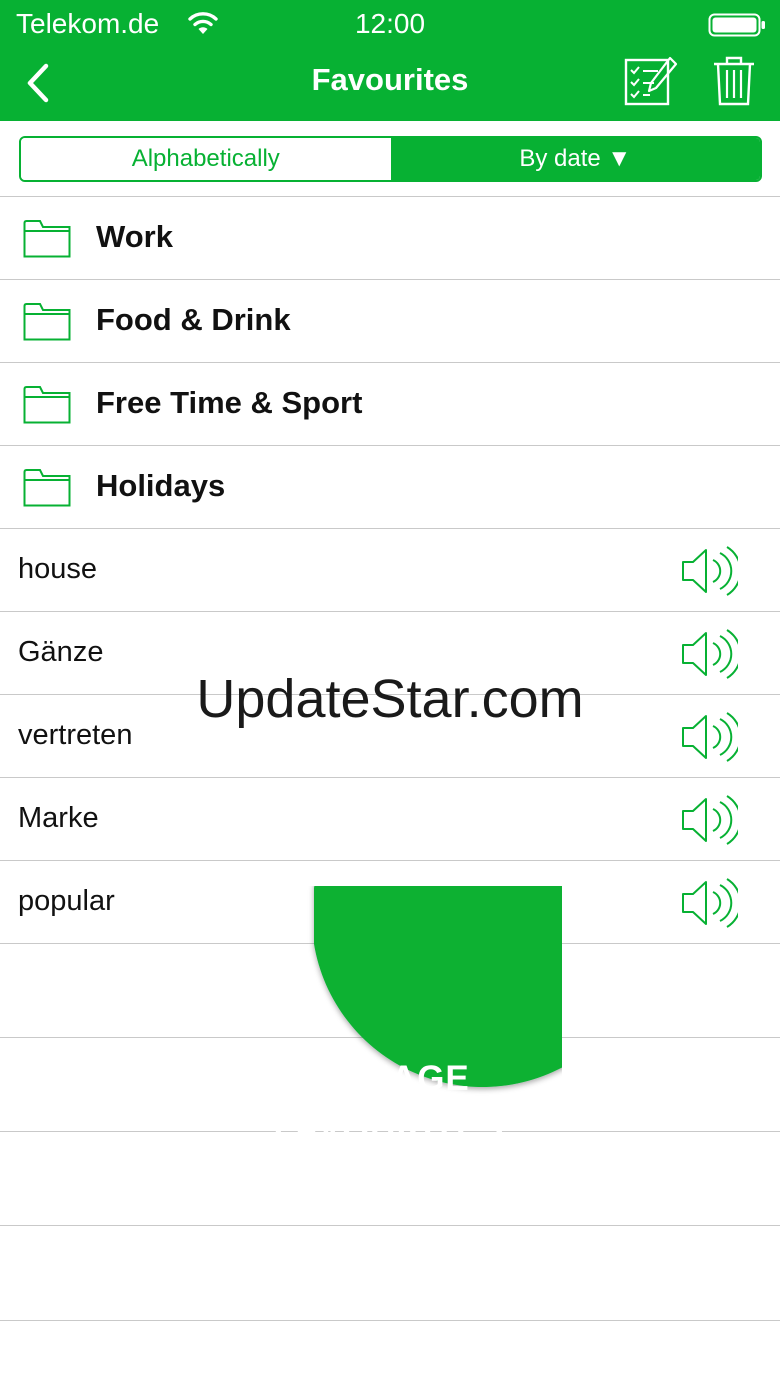  I want to click on sort-segmented-control: Alphabetically By date ▼, so click(390, 159).